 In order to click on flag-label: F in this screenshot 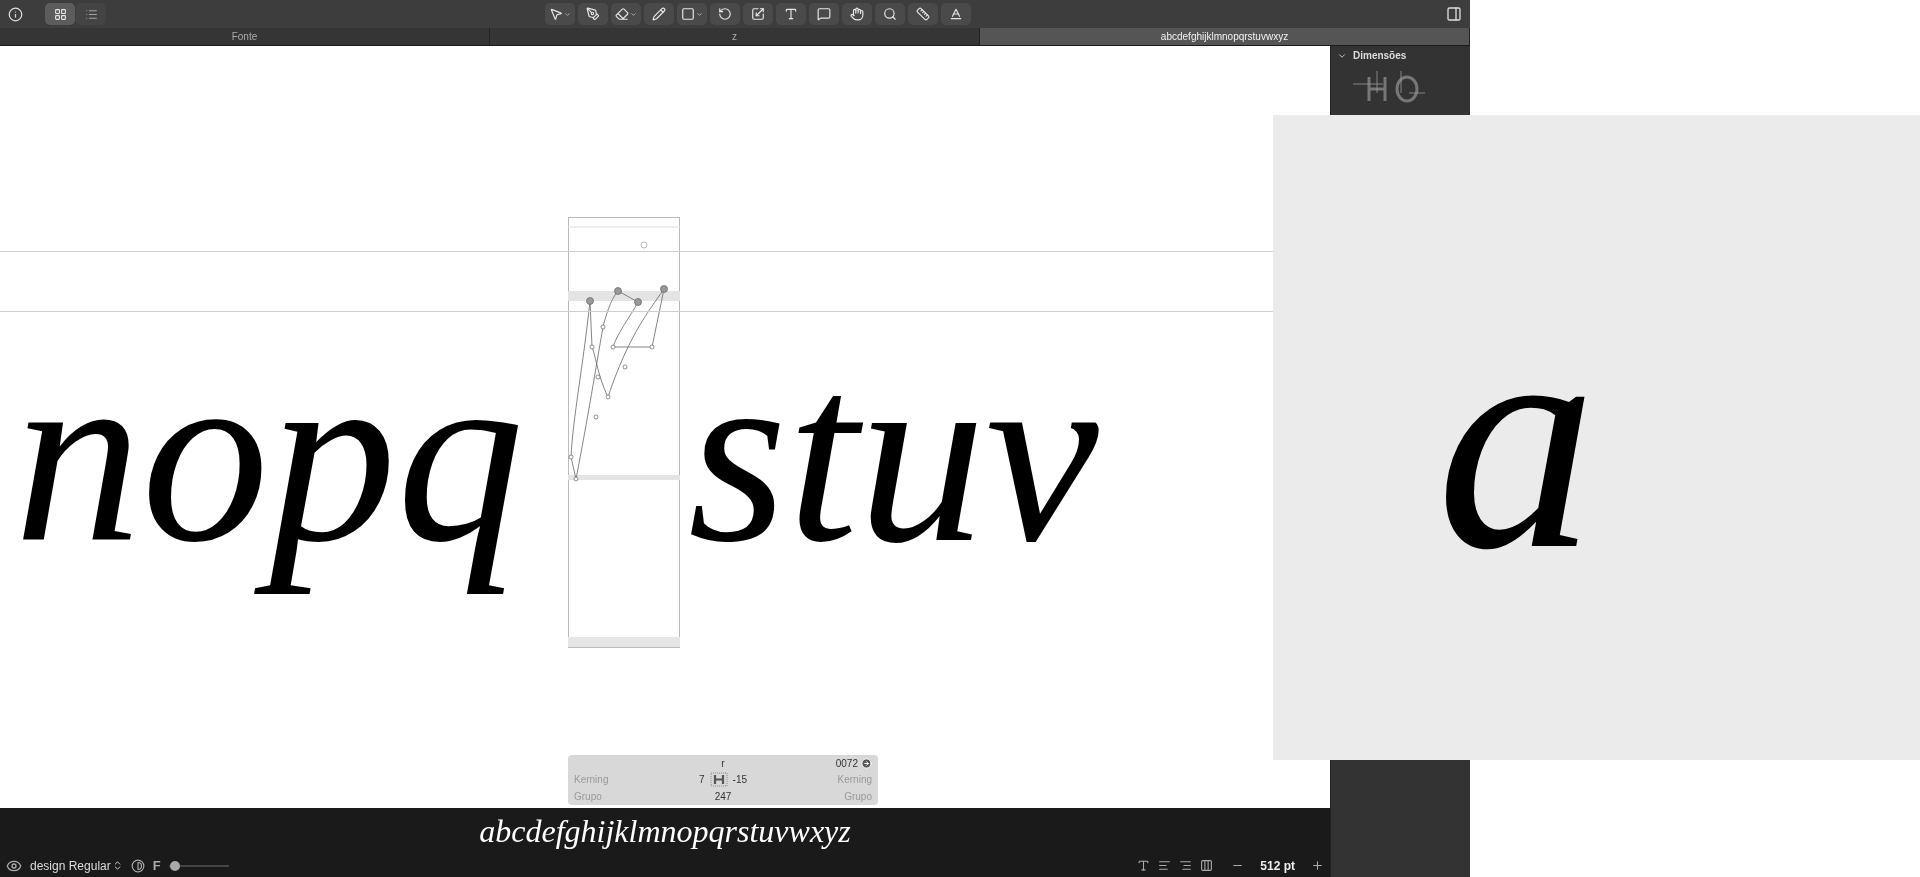, I will do `click(156, 865)`.